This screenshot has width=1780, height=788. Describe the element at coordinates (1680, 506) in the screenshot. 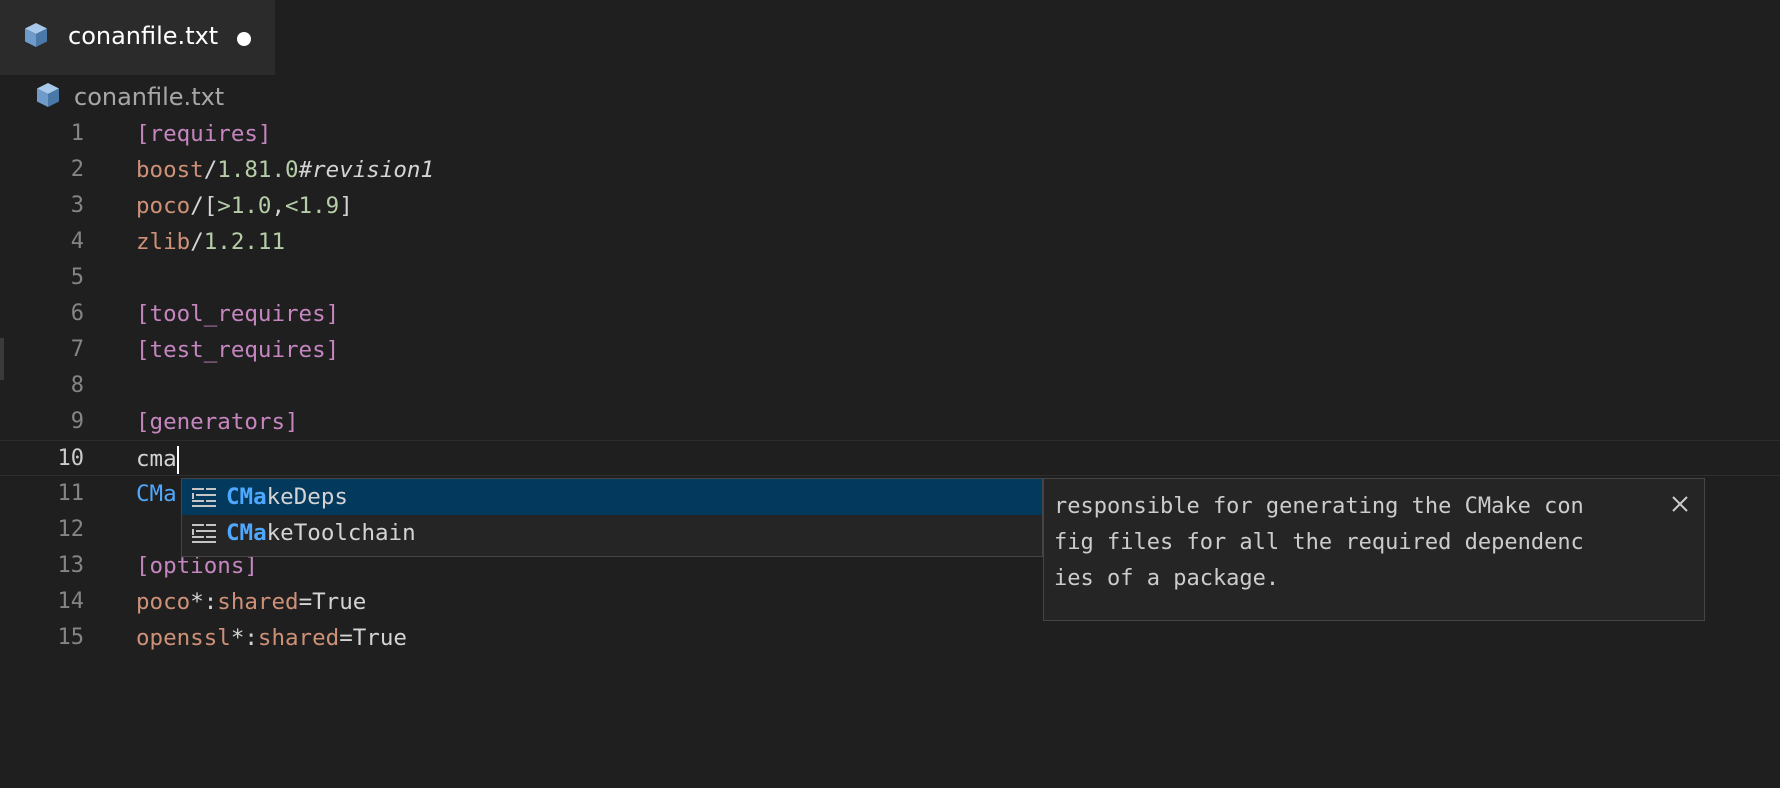

I see `close-icon` at that location.